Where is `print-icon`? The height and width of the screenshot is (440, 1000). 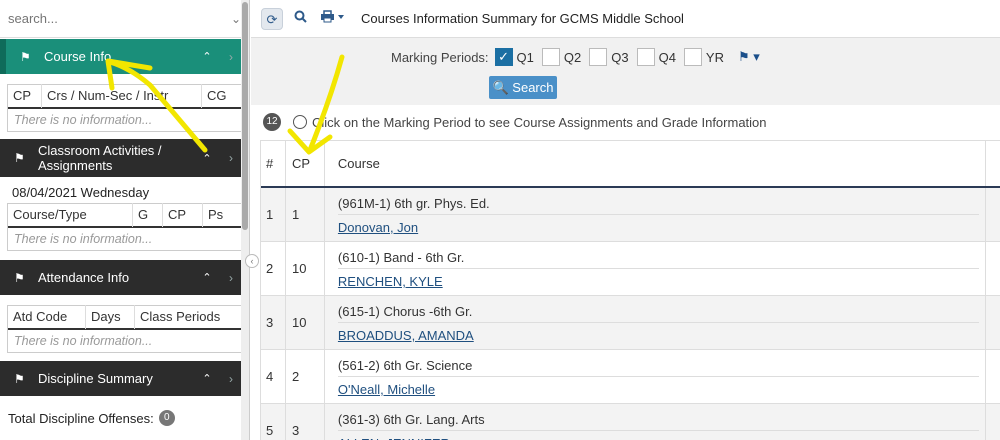 print-icon is located at coordinates (333, 19).